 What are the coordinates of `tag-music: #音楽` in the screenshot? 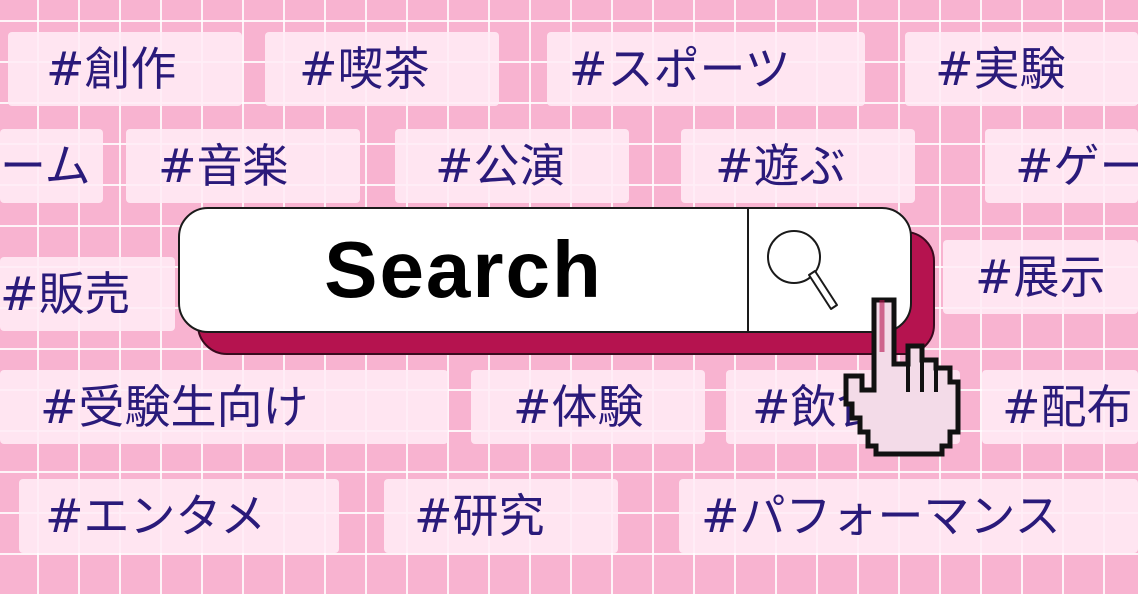 It's located at (243, 166).